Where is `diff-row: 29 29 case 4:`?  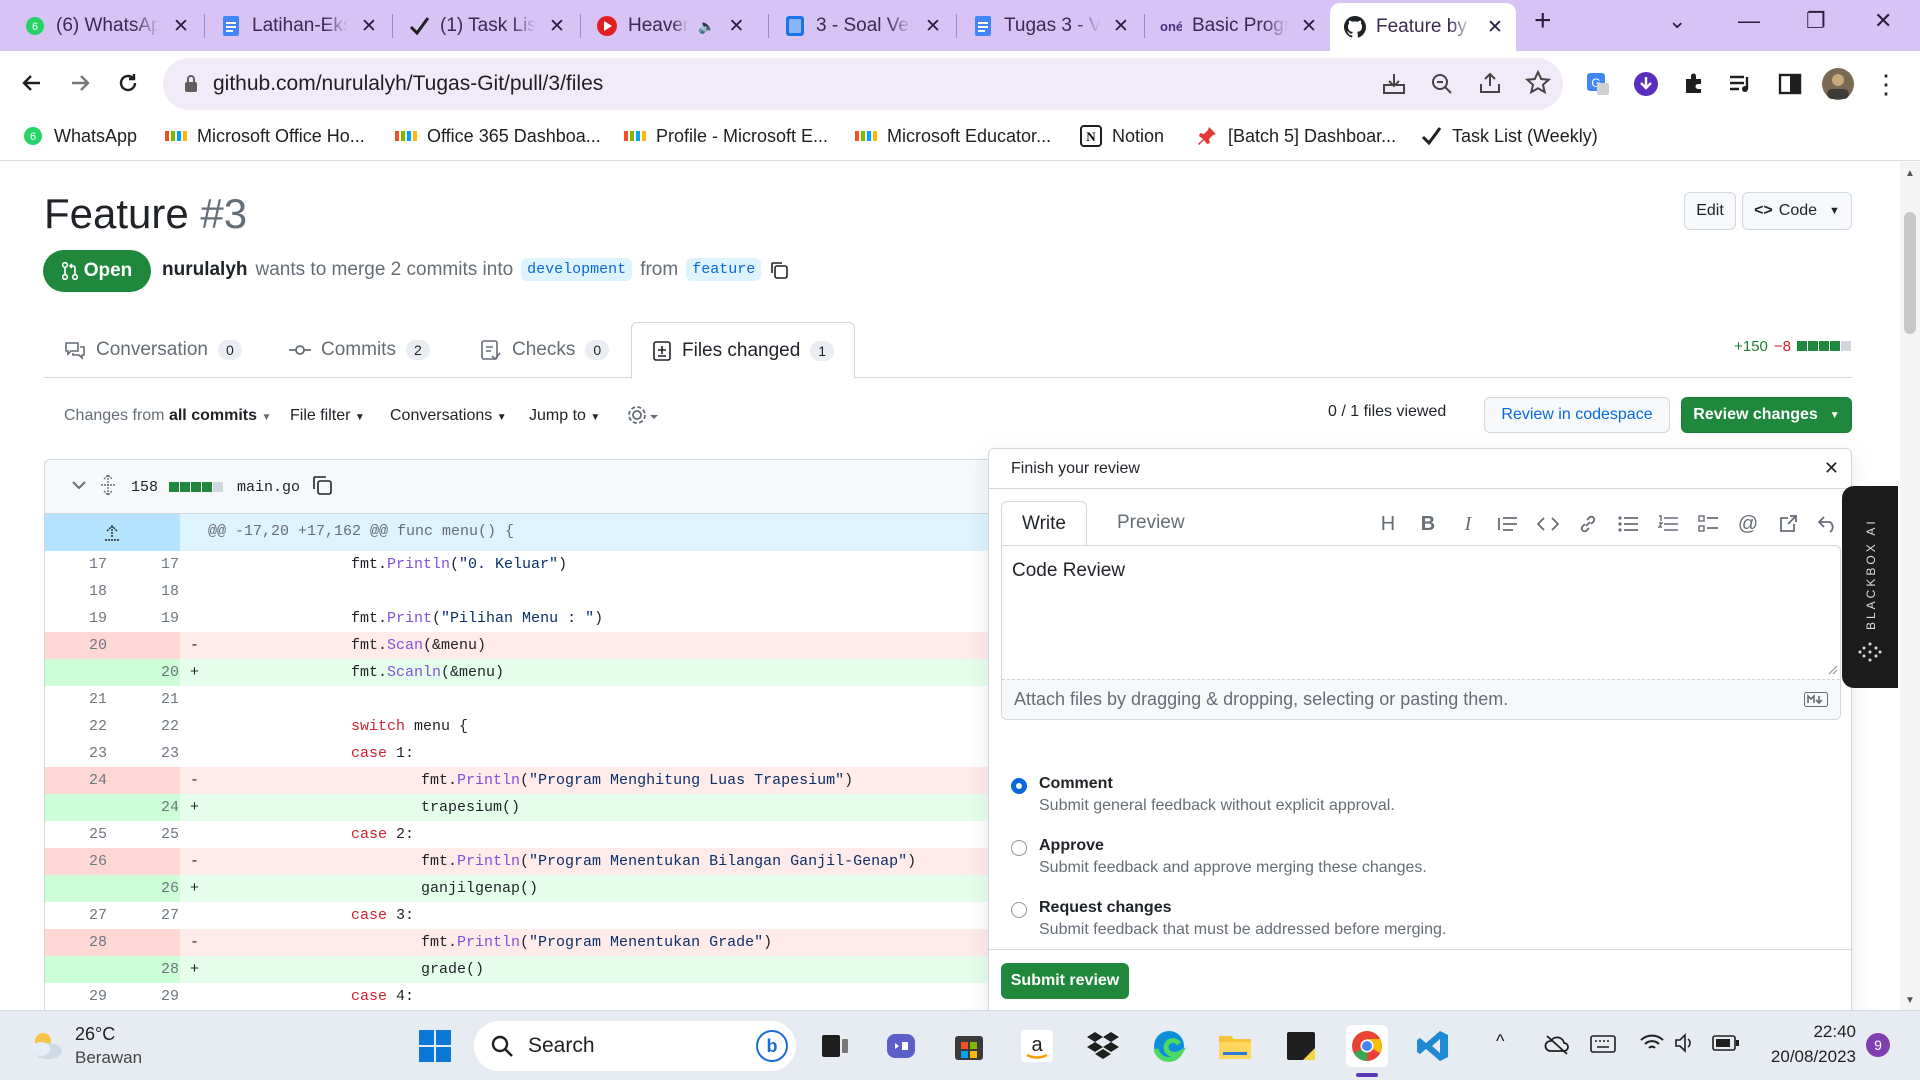
diff-row: 29 29 case 4: is located at coordinates (524, 996).